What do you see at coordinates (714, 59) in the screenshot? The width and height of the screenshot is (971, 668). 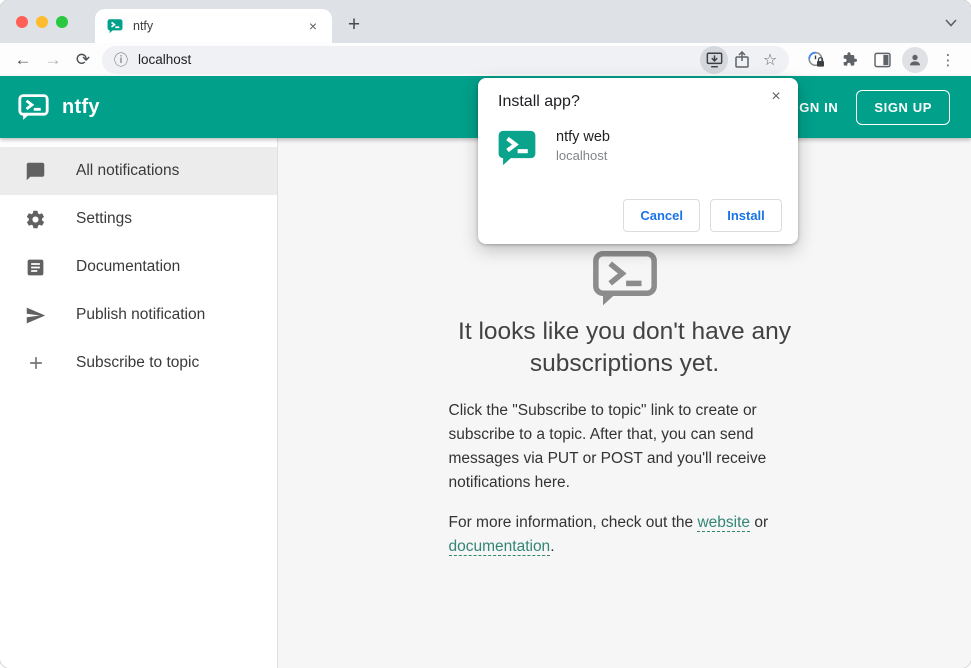 I see `install-app-icon` at bounding box center [714, 59].